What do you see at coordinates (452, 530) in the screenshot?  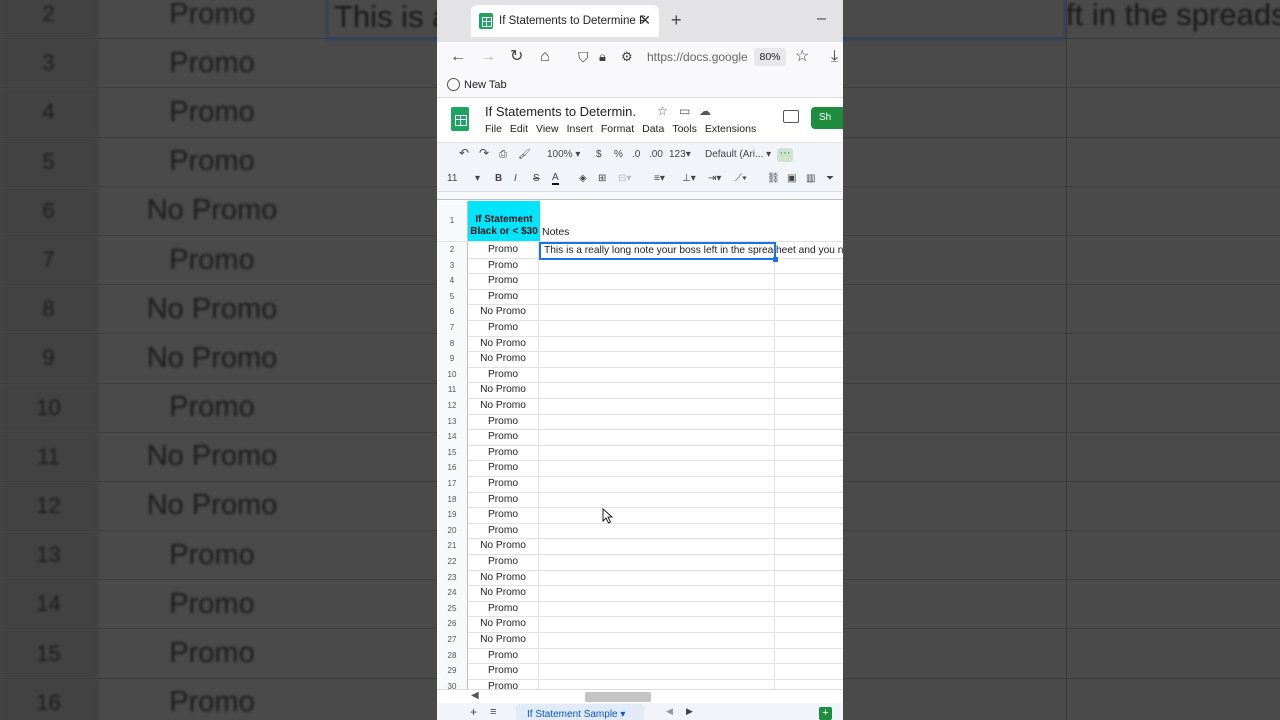 I see `row-number: 20` at bounding box center [452, 530].